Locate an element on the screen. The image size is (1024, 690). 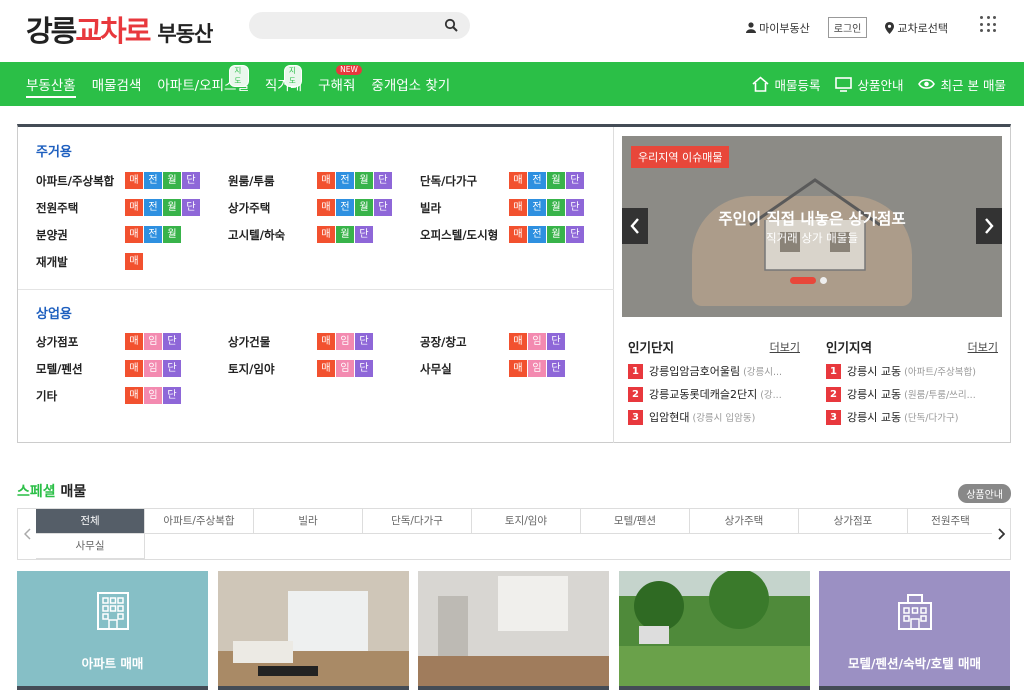
nav-item-home: 부동산홈 is located at coordinates (51, 84).